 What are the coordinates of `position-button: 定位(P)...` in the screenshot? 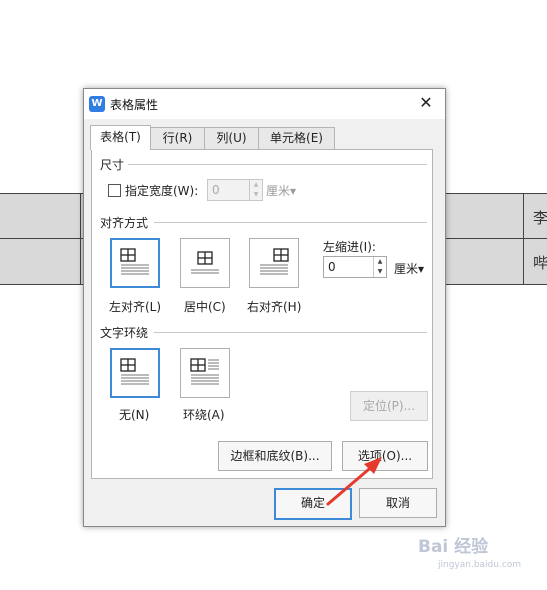 It's located at (389, 406).